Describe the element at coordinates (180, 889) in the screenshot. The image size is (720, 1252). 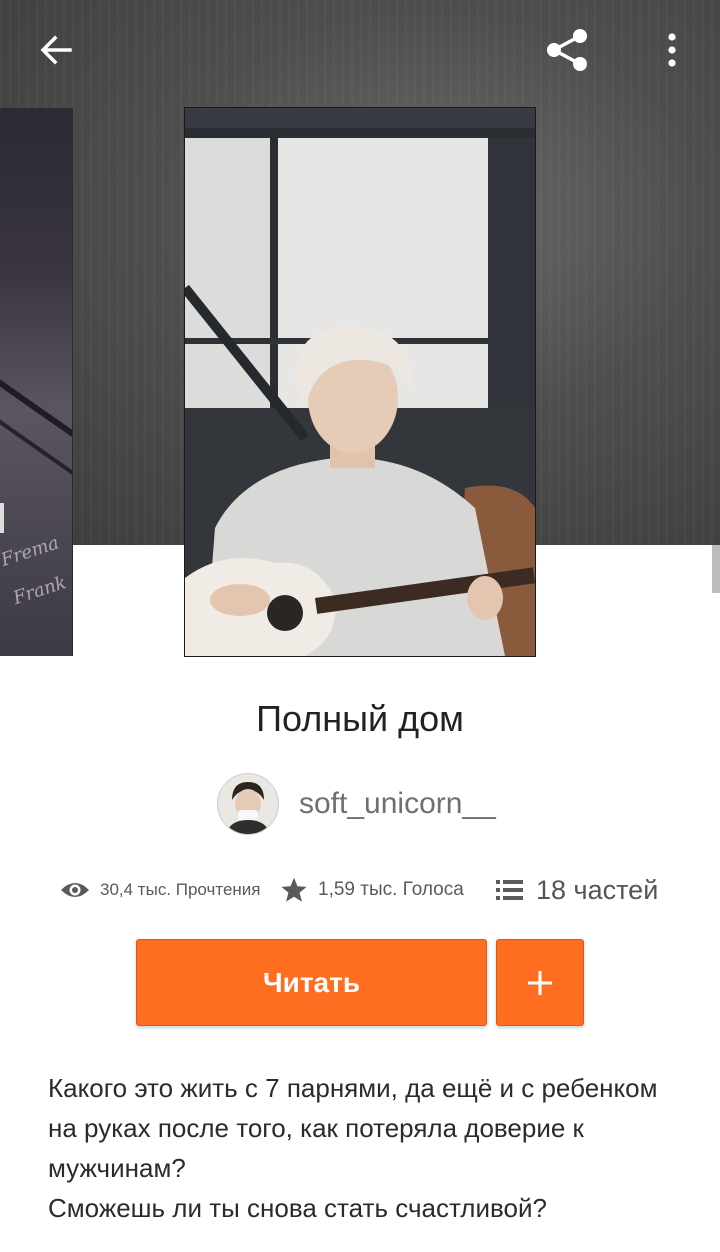
I see `reads-count: 30,4 тыс. Прочтения` at that location.